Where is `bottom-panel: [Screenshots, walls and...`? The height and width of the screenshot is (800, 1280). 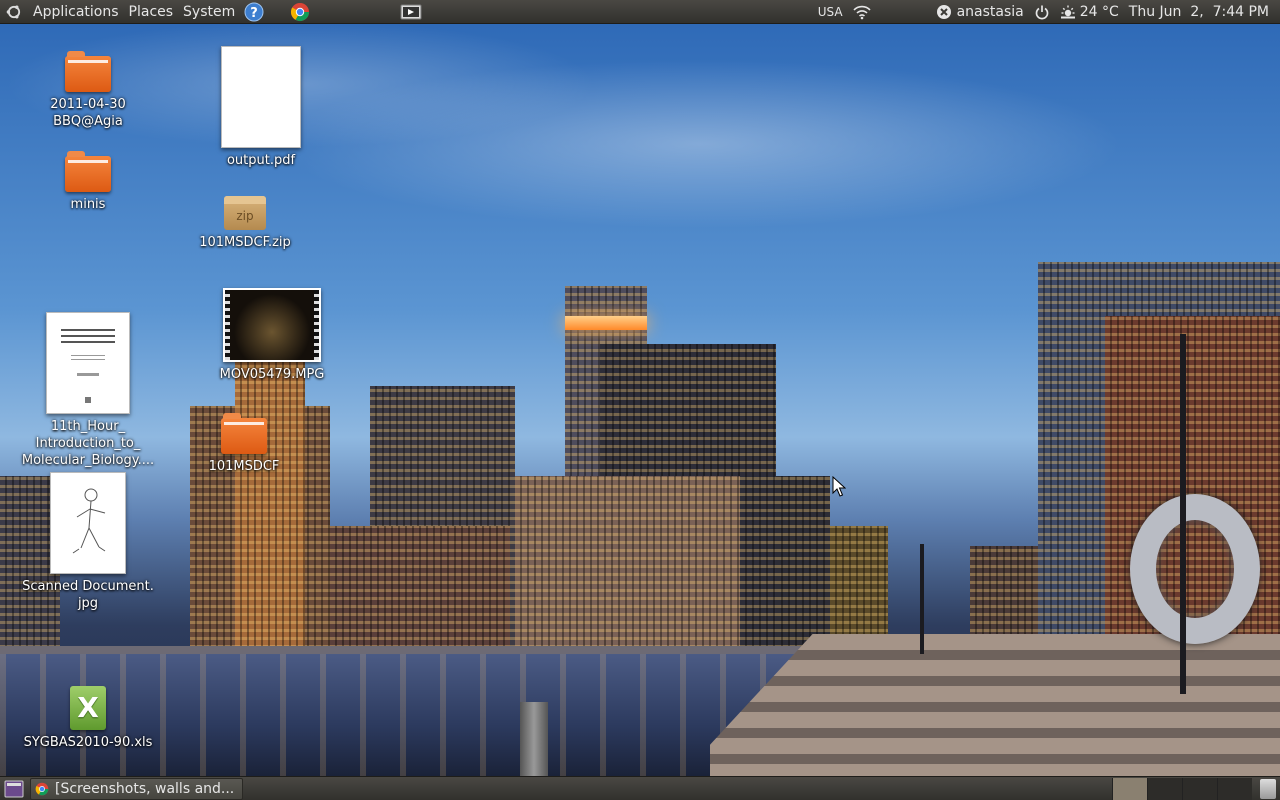 bottom-panel: [Screenshots, walls and... is located at coordinates (640, 788).